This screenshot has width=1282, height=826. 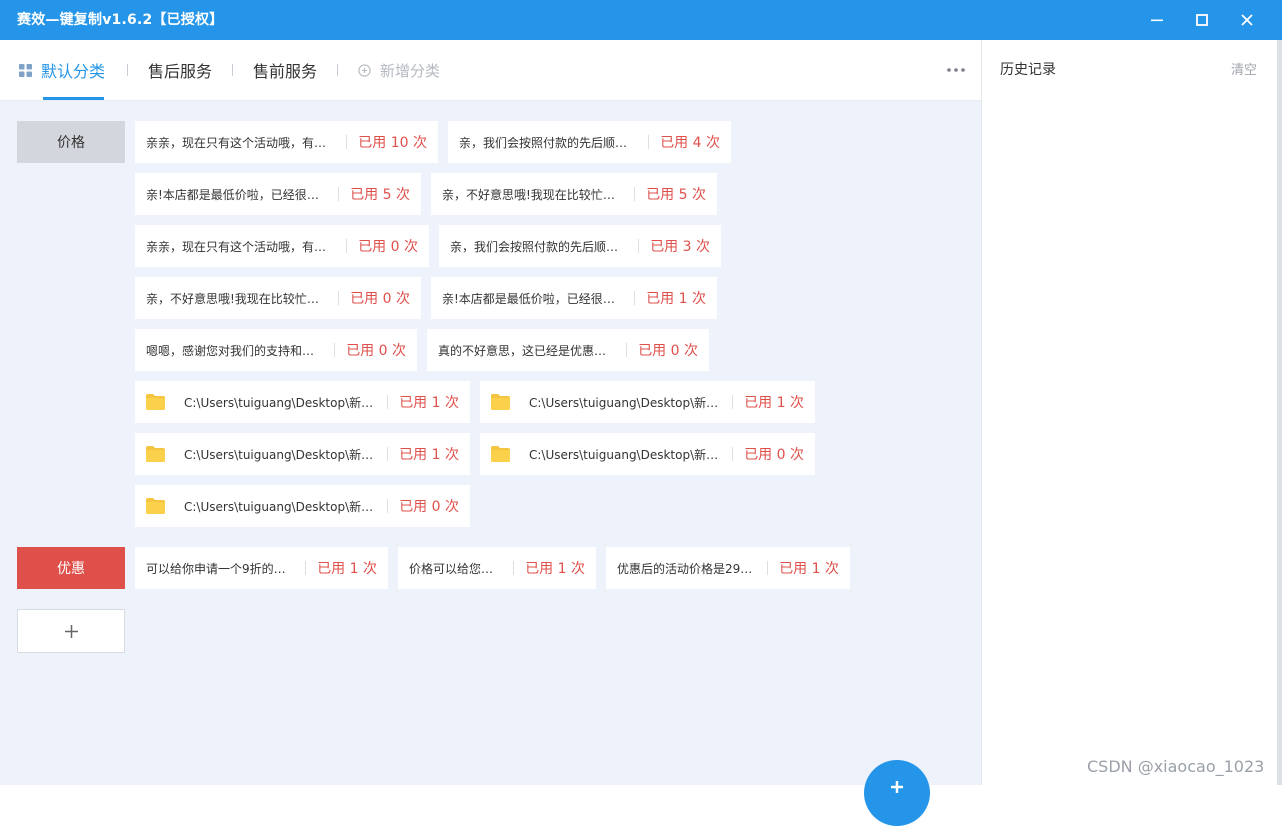 I want to click on add-category-label: 新增分类, so click(x=410, y=70).